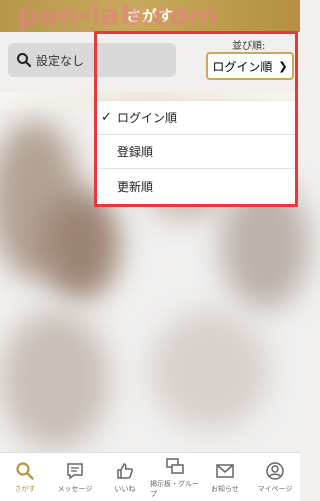  I want to click on search-filter-button: 設定なし, so click(92, 60).